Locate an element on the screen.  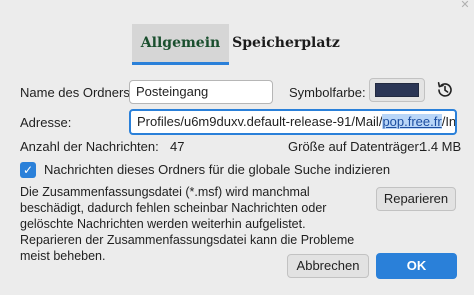
cancel-button: Abbrechen is located at coordinates (328, 266).